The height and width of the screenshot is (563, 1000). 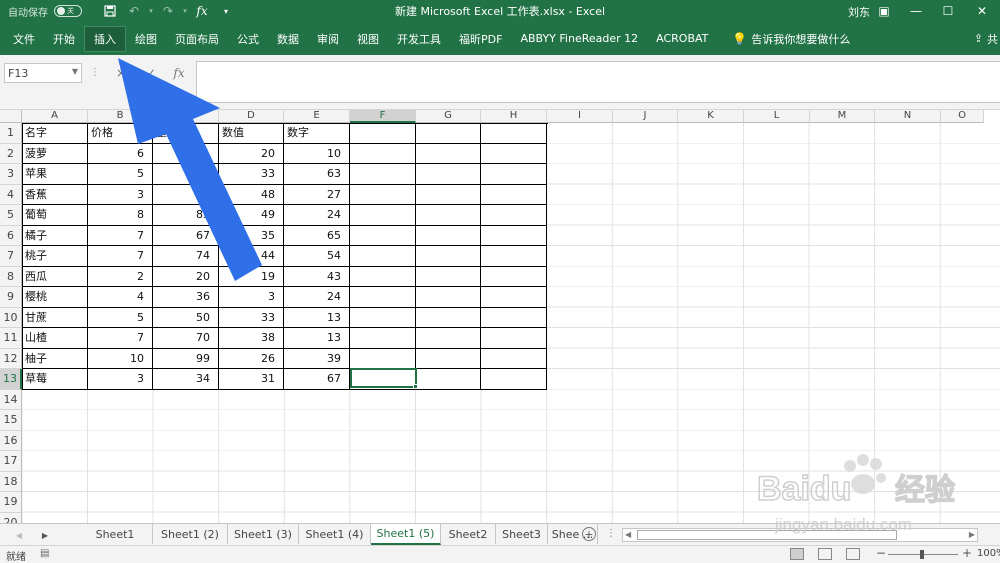 I want to click on cell-b11: 7, so click(x=120, y=338).